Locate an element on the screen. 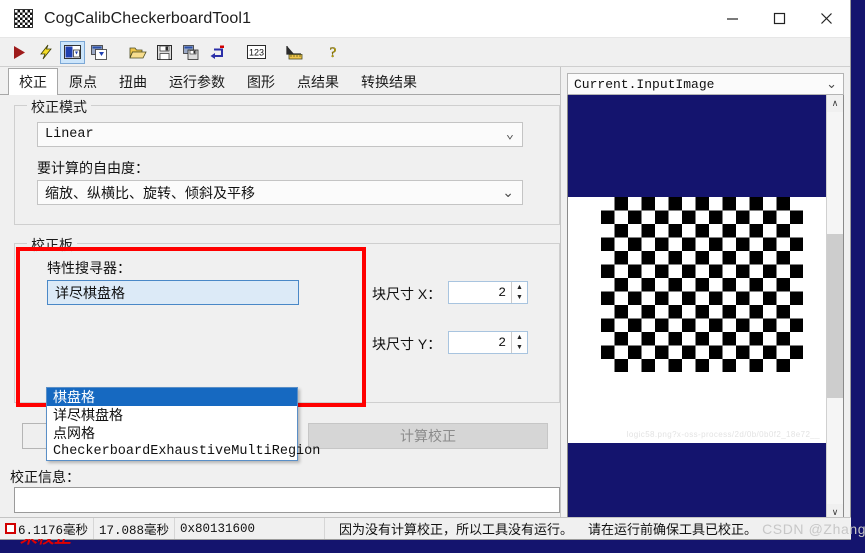 The image size is (865, 553). tab-distortion: 扭曲 is located at coordinates (133, 81).